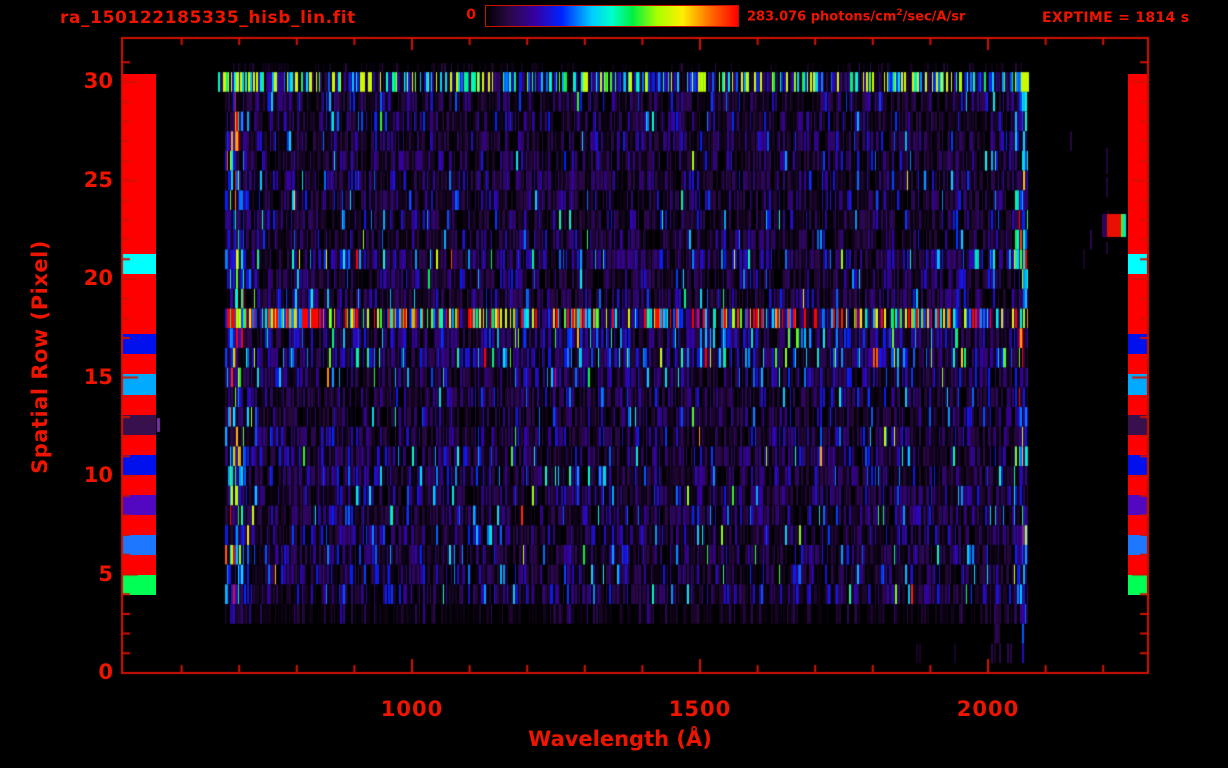  Describe the element at coordinates (98, 278) in the screenshot. I see `y-tick-label: 20` at that location.